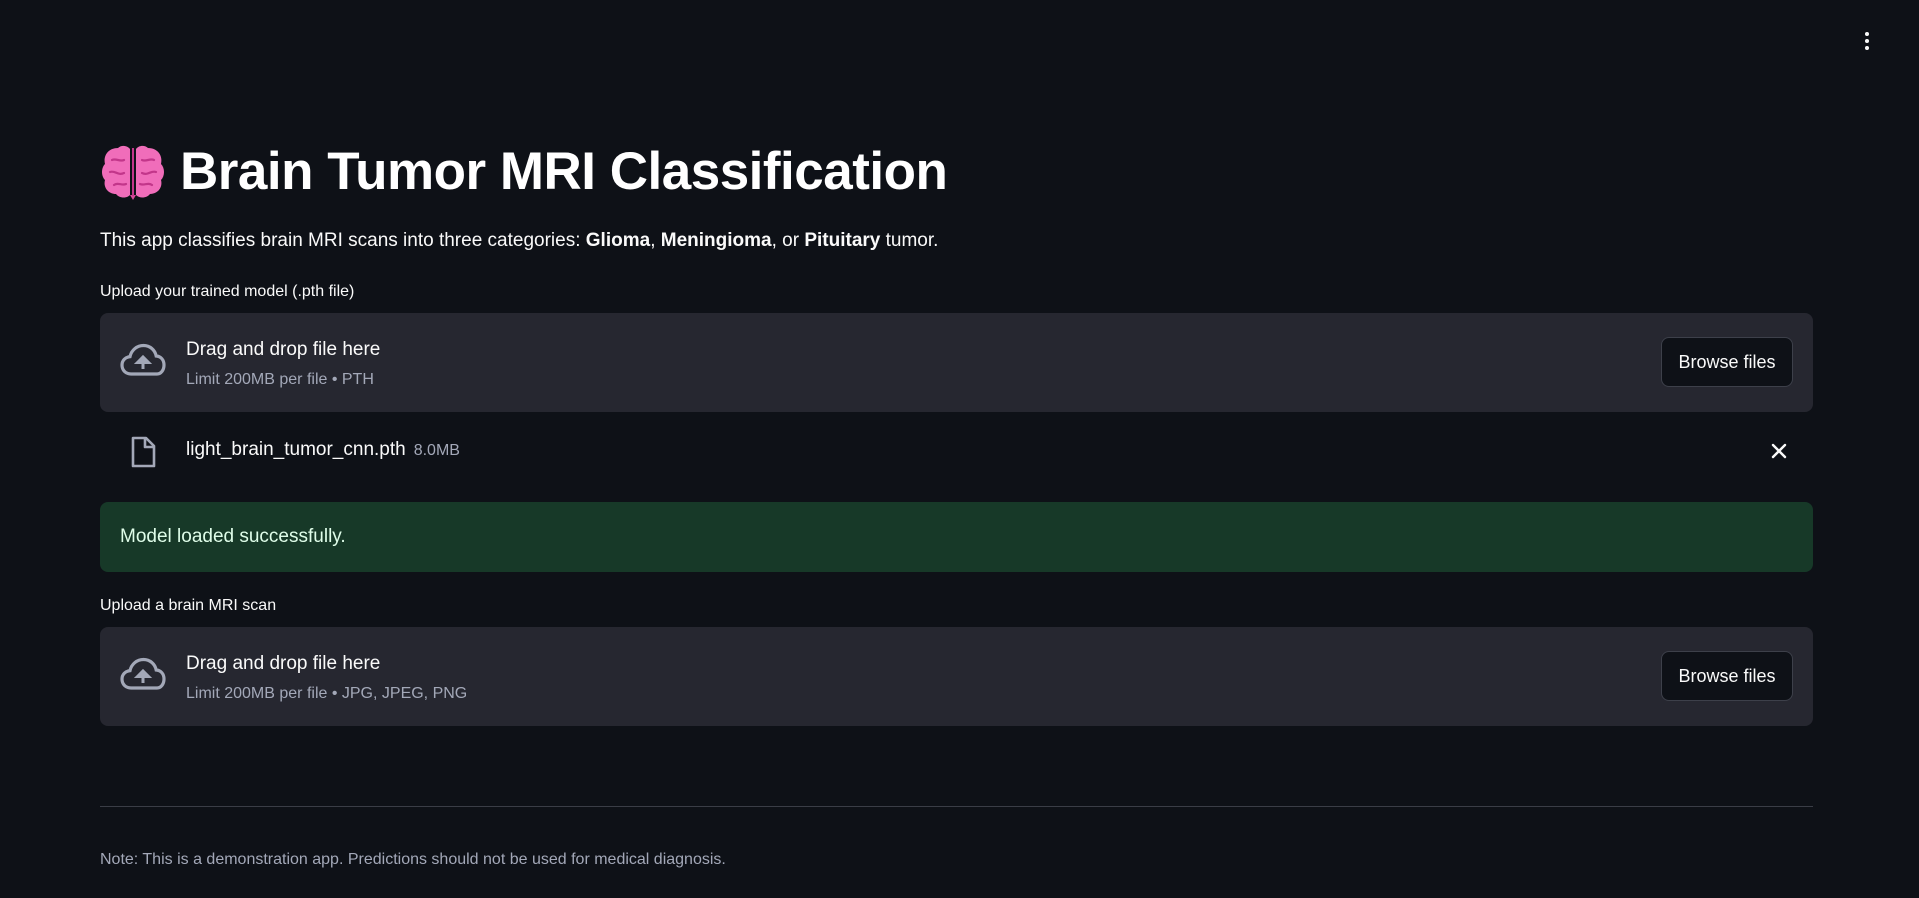  What do you see at coordinates (283, 663) in the screenshot?
I see `scan-drop-title: Drag and drop file here` at bounding box center [283, 663].